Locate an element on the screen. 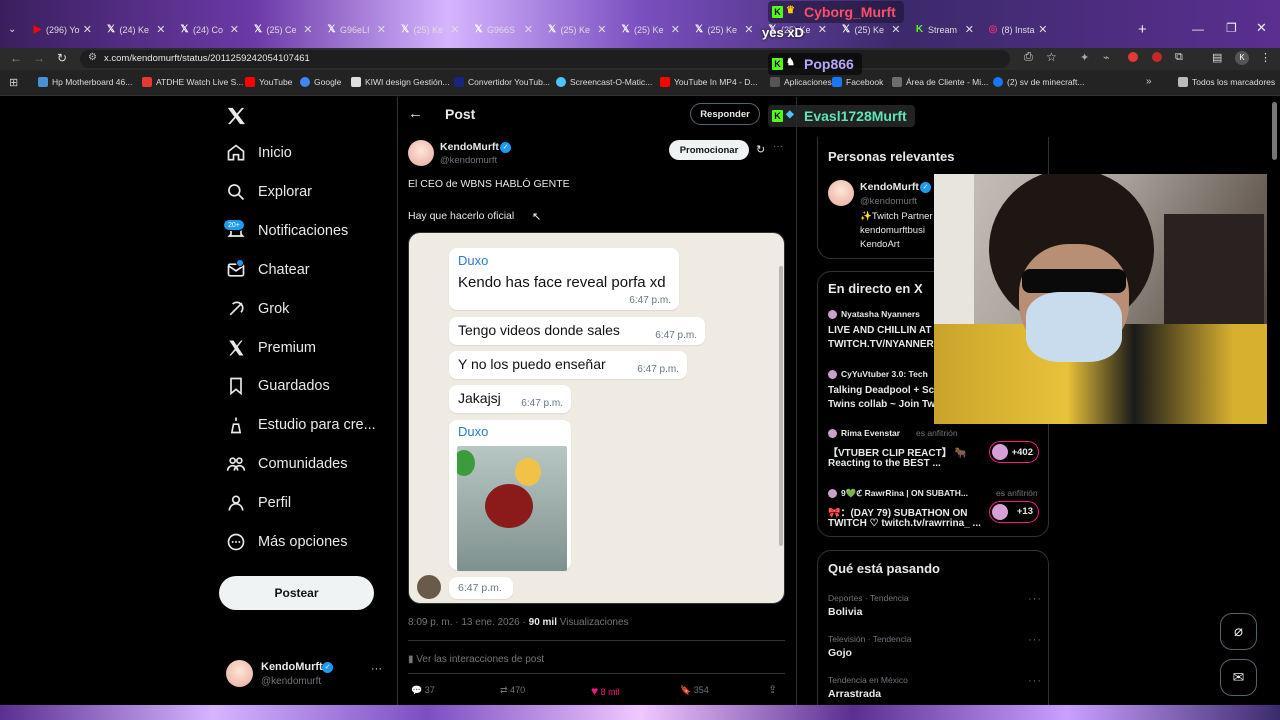  grok-icon: ↻ is located at coordinates (760, 149).